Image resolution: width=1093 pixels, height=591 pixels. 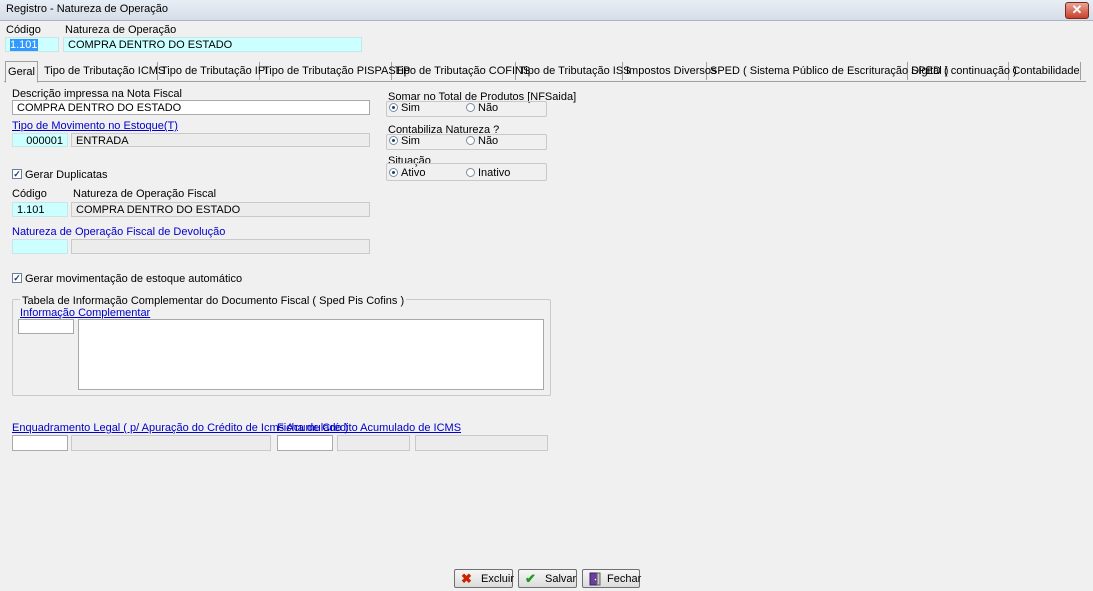 I want to click on devolucao-label: Natureza de Operação Fiscal de Devolução, so click(x=118, y=232).